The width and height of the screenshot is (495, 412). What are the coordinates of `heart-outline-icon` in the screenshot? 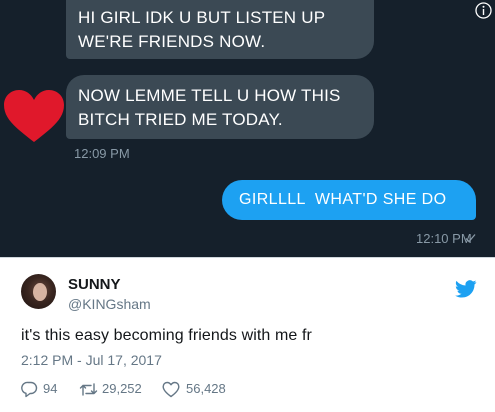 It's located at (171, 389).